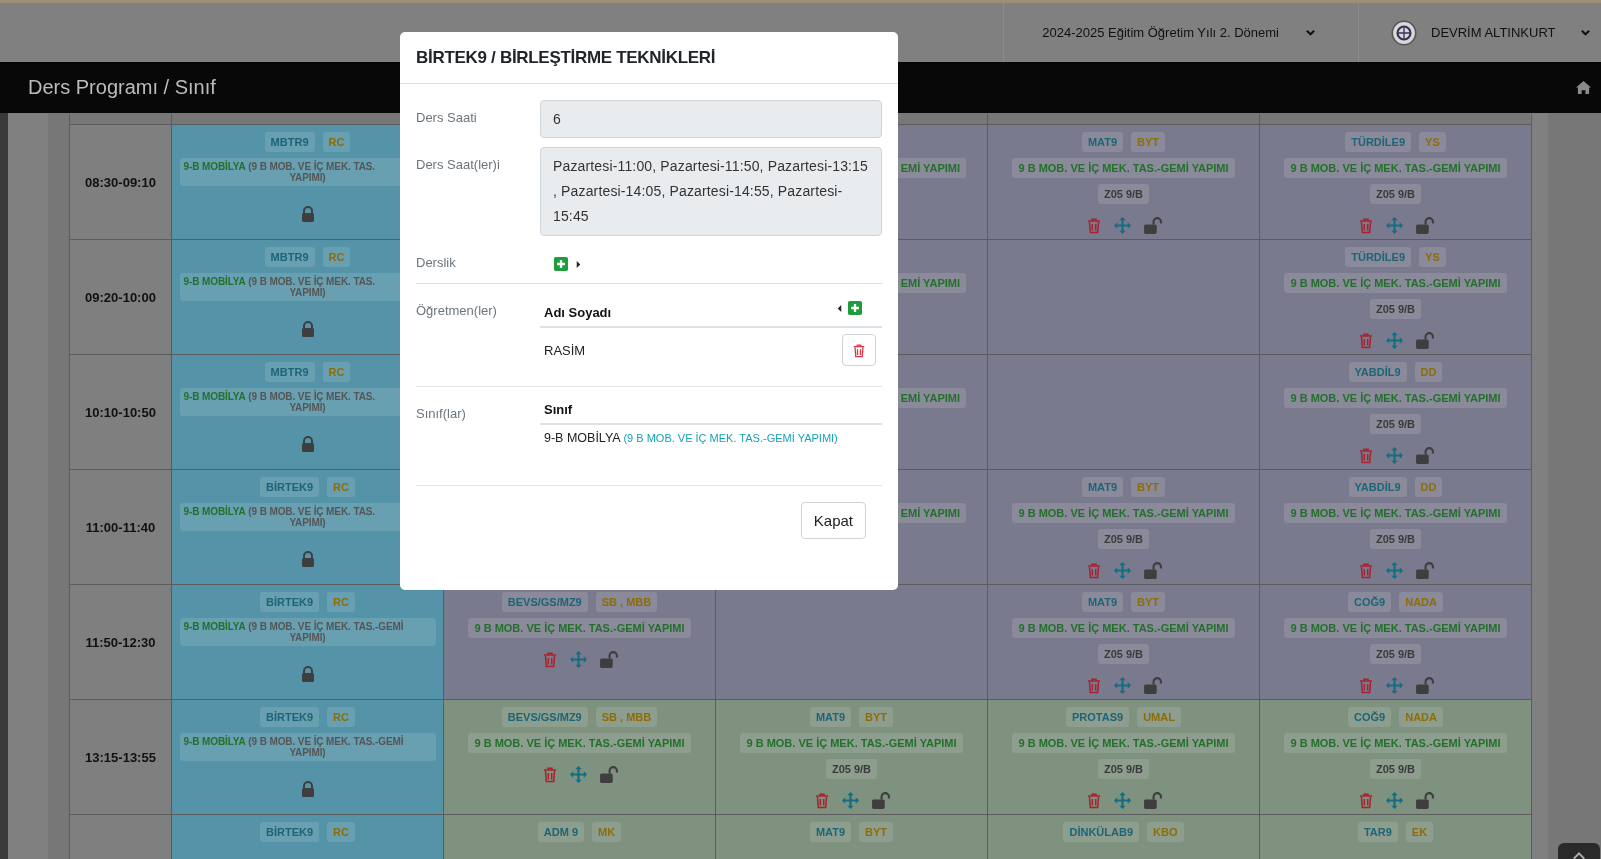  What do you see at coordinates (833, 520) in the screenshot?
I see `close-button: Kapat` at bounding box center [833, 520].